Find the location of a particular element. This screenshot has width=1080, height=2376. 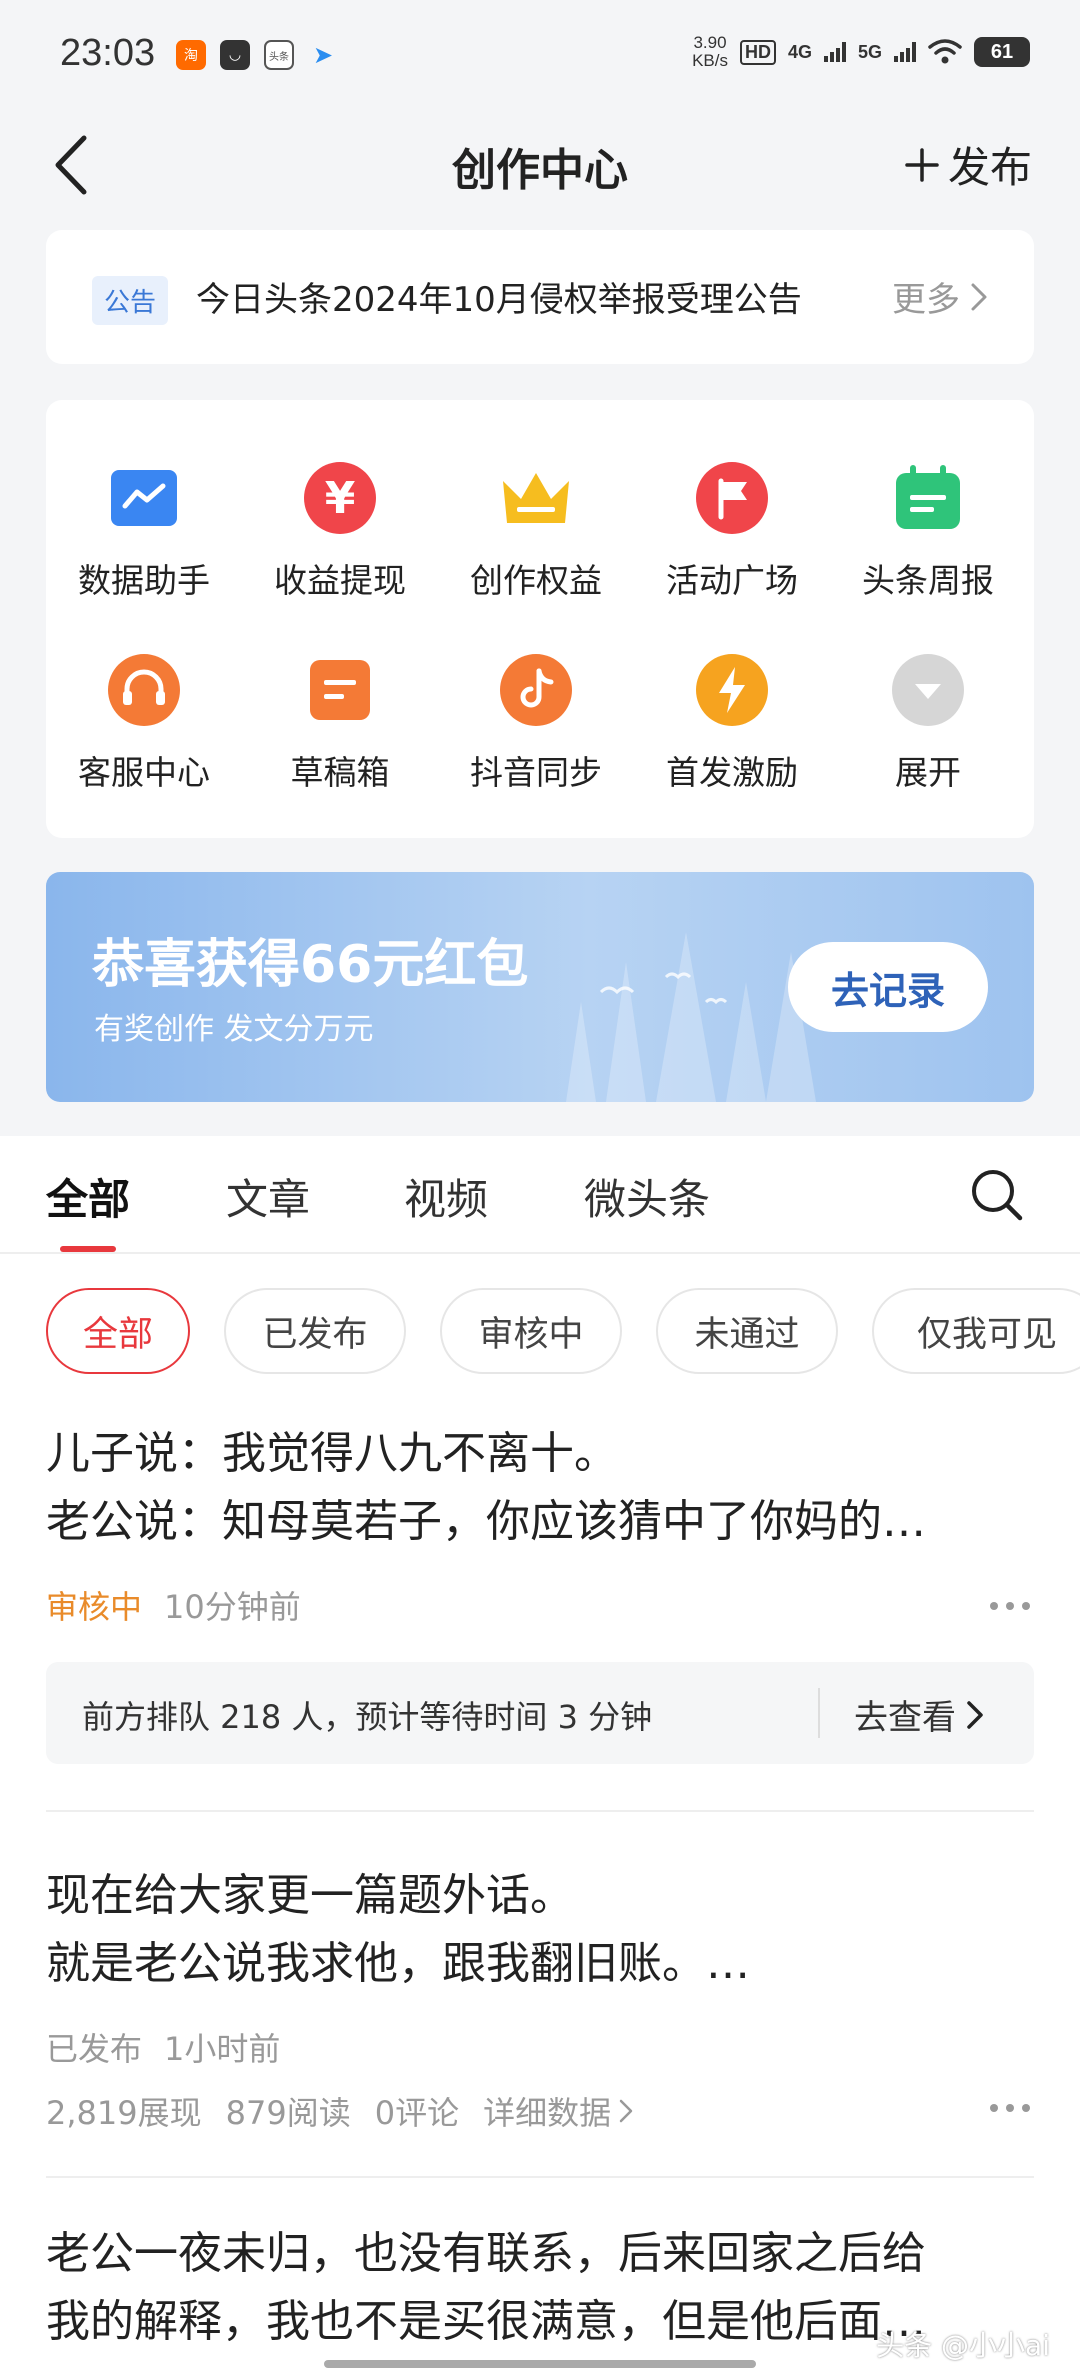

more-label: 更多 is located at coordinates (926, 300).